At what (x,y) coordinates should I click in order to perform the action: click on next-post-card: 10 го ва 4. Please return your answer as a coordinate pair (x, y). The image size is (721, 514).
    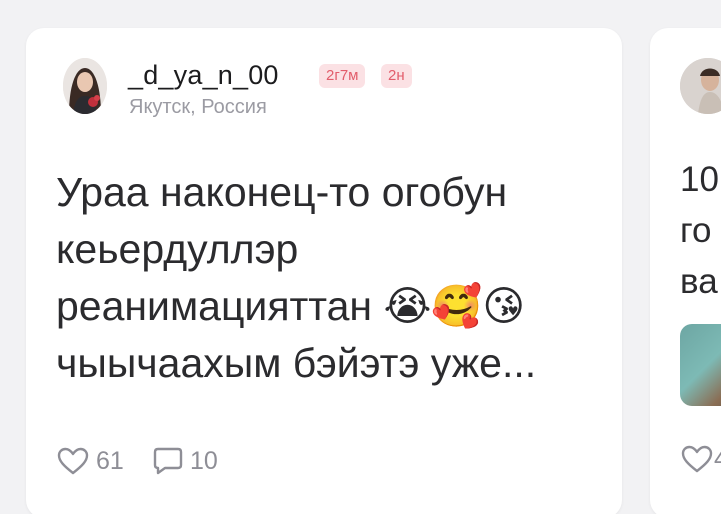
    Looking at the image, I should click on (685, 271).